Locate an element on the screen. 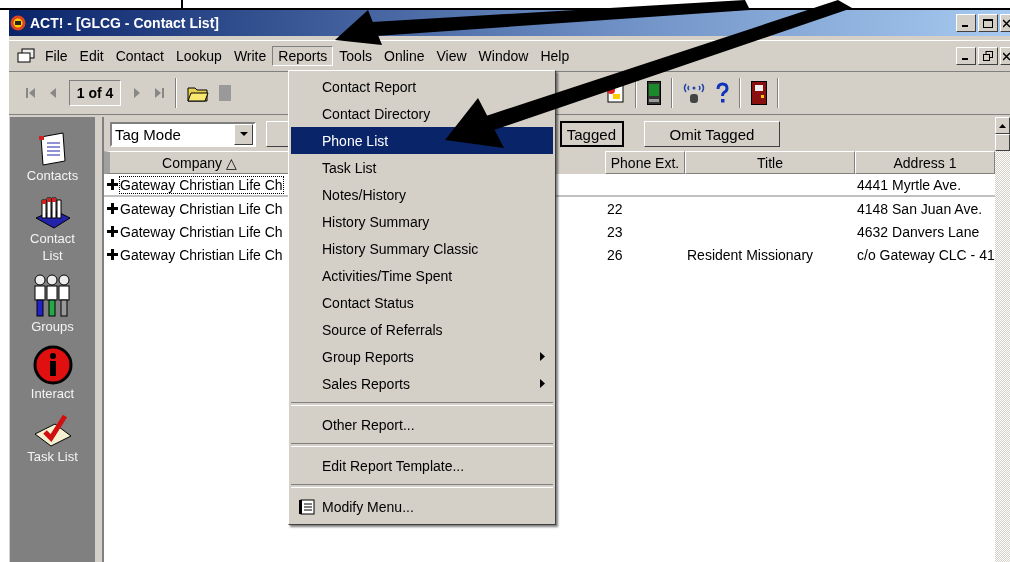  restore-icon is located at coordinates (988, 56).